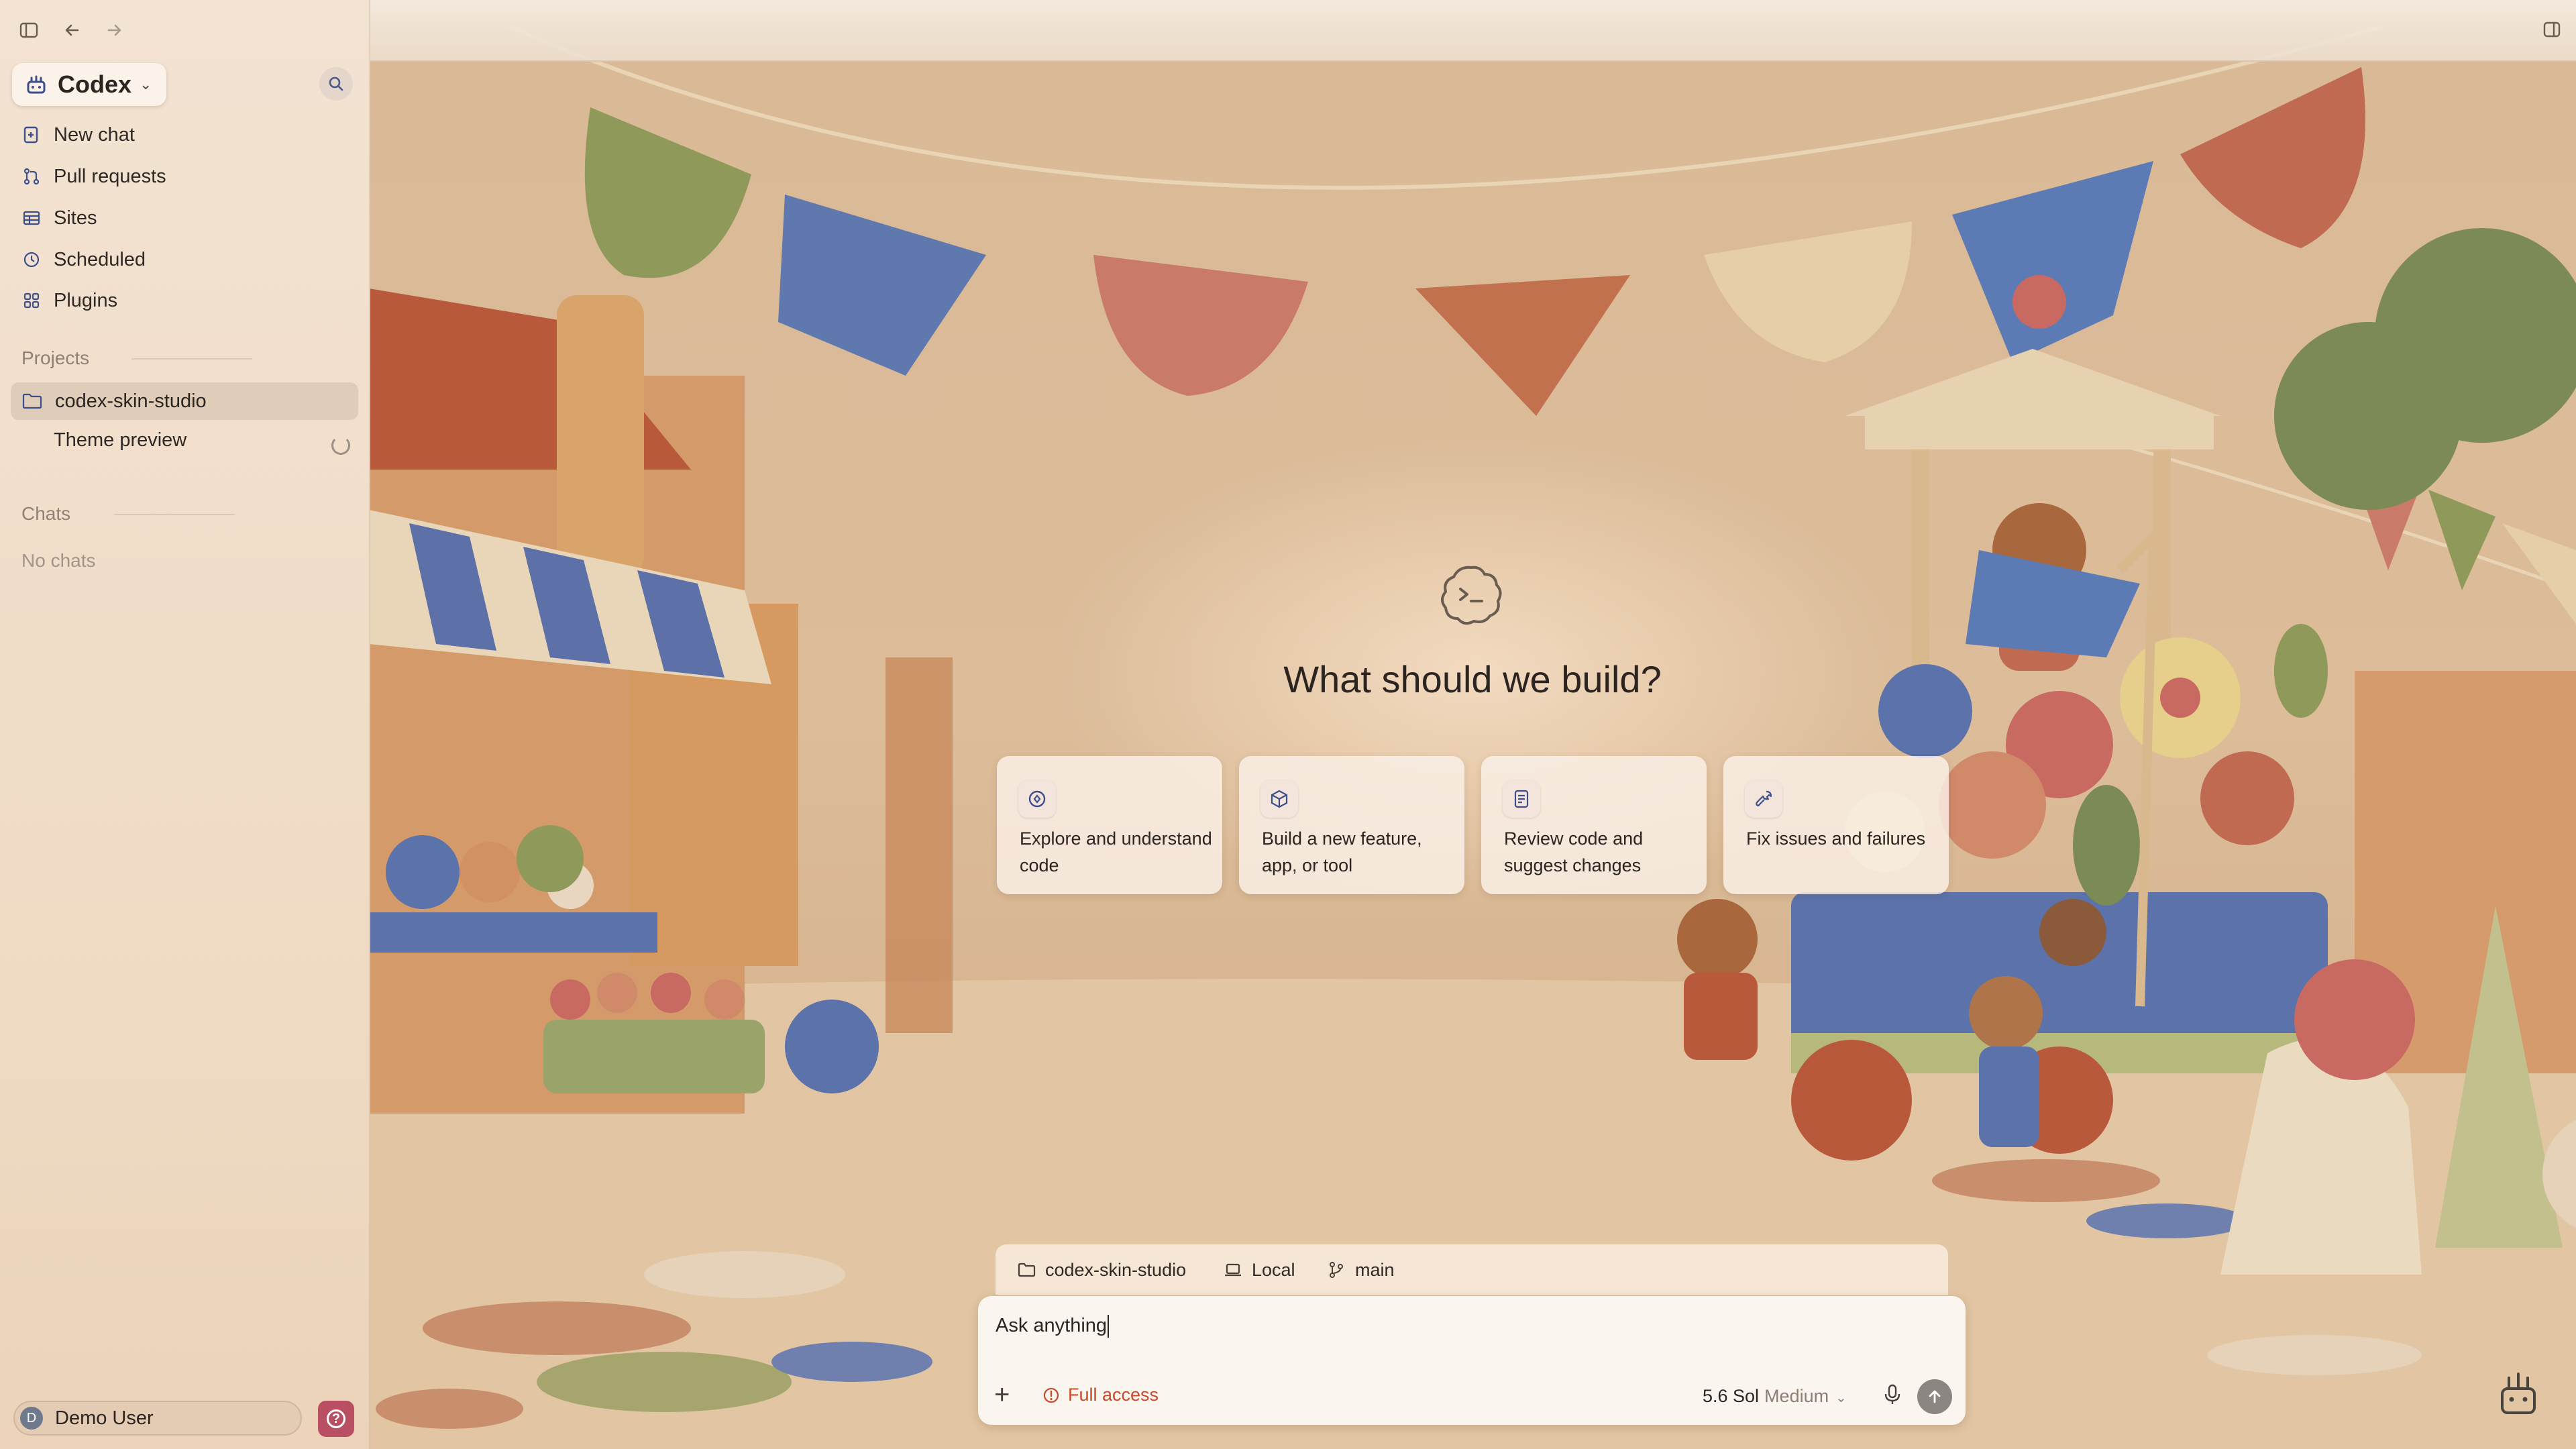 The width and height of the screenshot is (2576, 1449). What do you see at coordinates (1342, 851) in the screenshot?
I see `card-label: Build a new feature, app, or tool` at bounding box center [1342, 851].